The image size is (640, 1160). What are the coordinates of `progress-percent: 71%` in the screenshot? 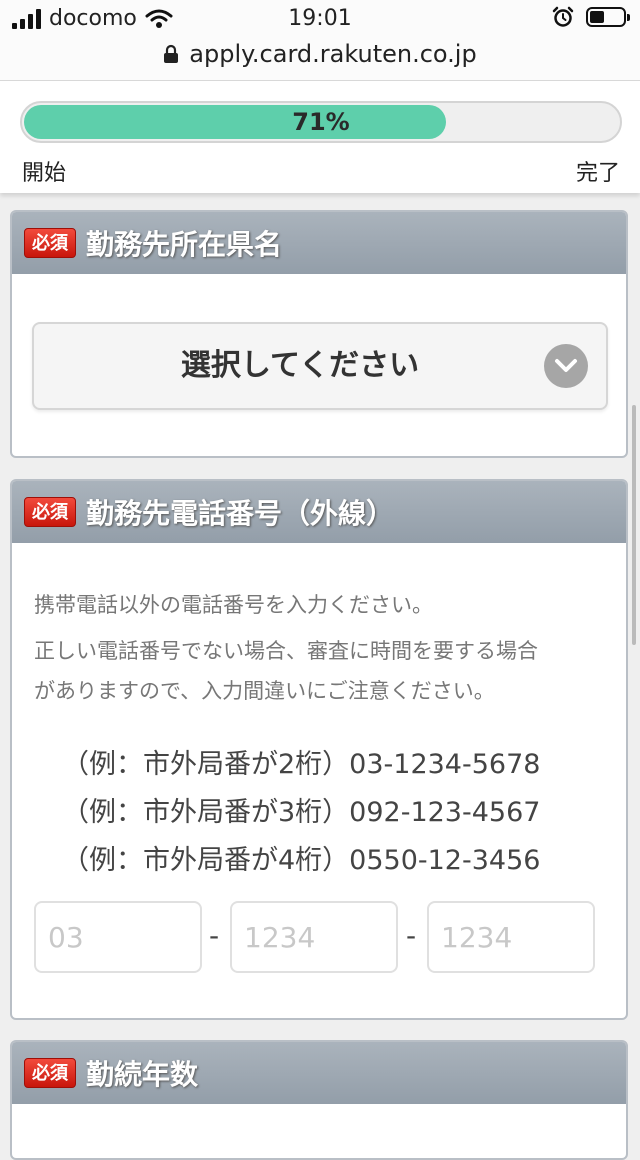 It's located at (321, 122).